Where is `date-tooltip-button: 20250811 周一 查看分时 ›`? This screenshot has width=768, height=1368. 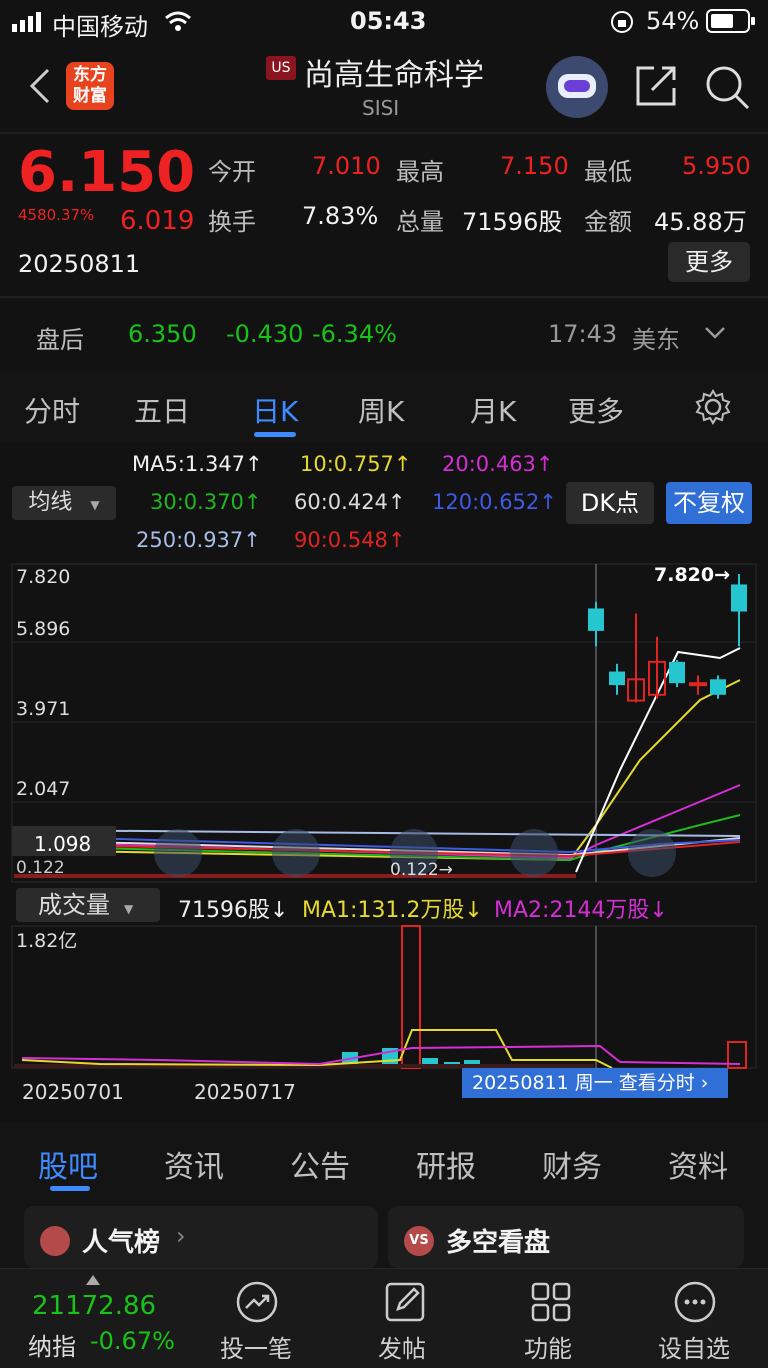
date-tooltip-button: 20250811 周一 查看分时 › is located at coordinates (595, 1083).